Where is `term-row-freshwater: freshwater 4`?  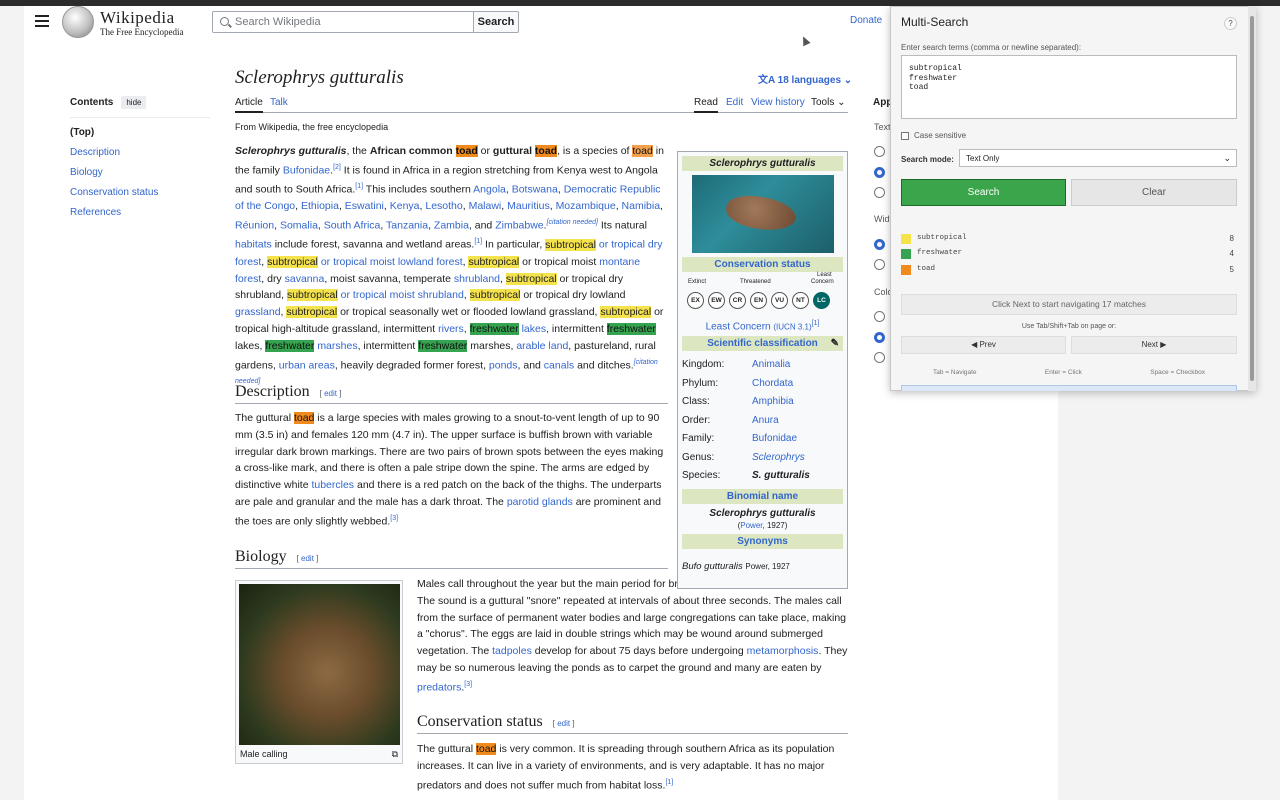
term-row-freshwater: freshwater 4 is located at coordinates (1069, 254).